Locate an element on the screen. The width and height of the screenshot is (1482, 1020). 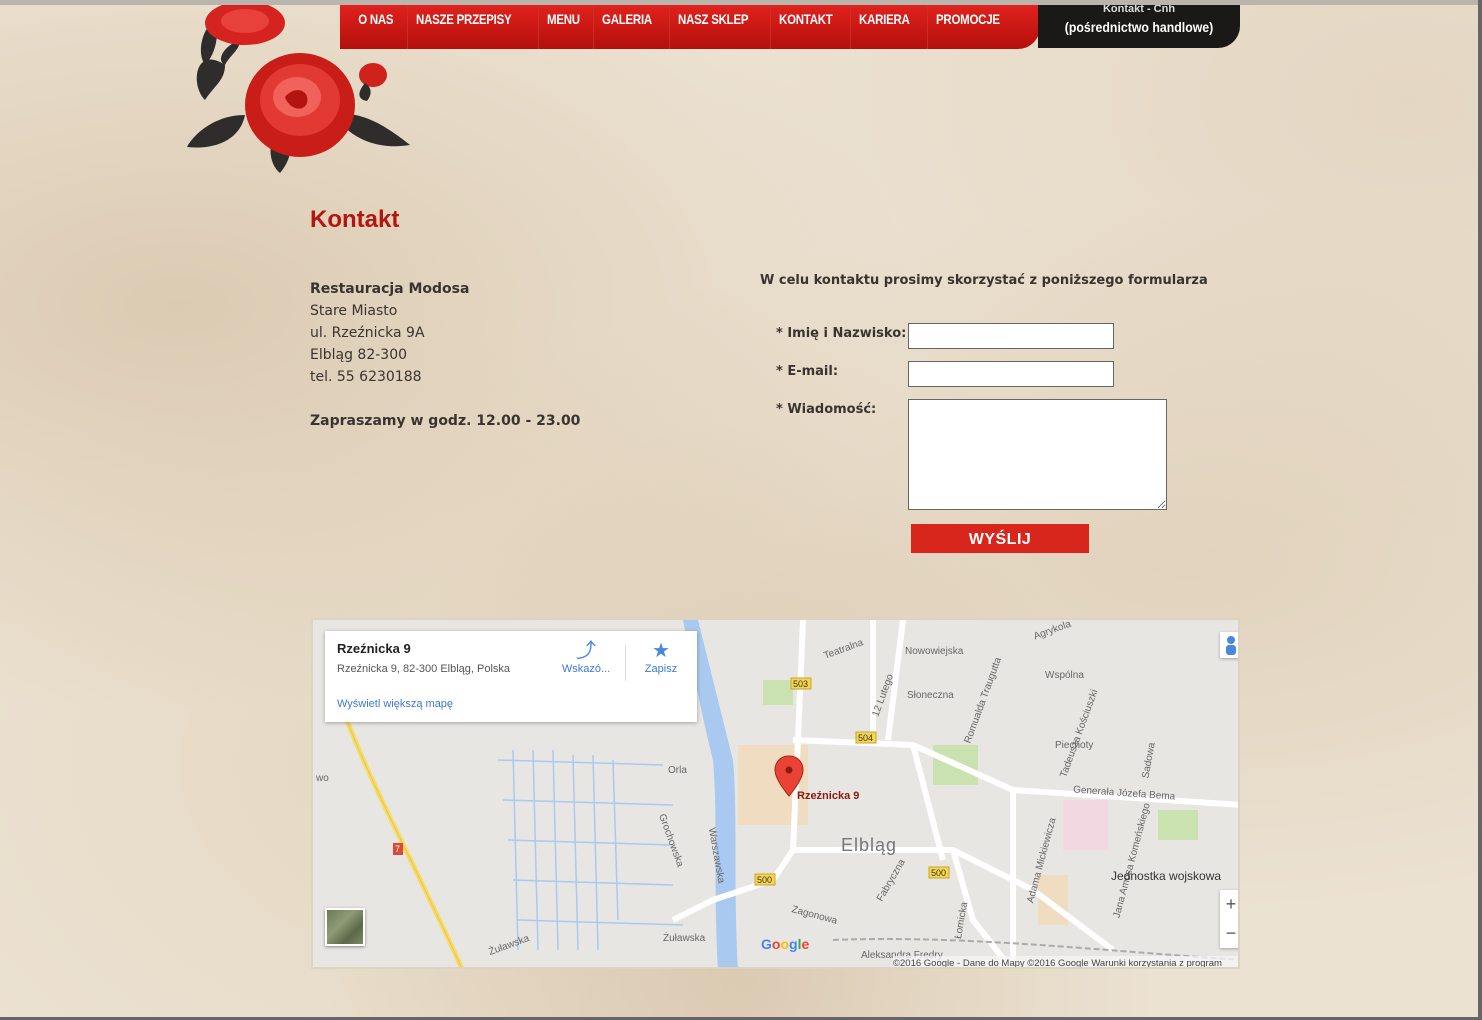
map-label-wo: wo is located at coordinates (322, 778).